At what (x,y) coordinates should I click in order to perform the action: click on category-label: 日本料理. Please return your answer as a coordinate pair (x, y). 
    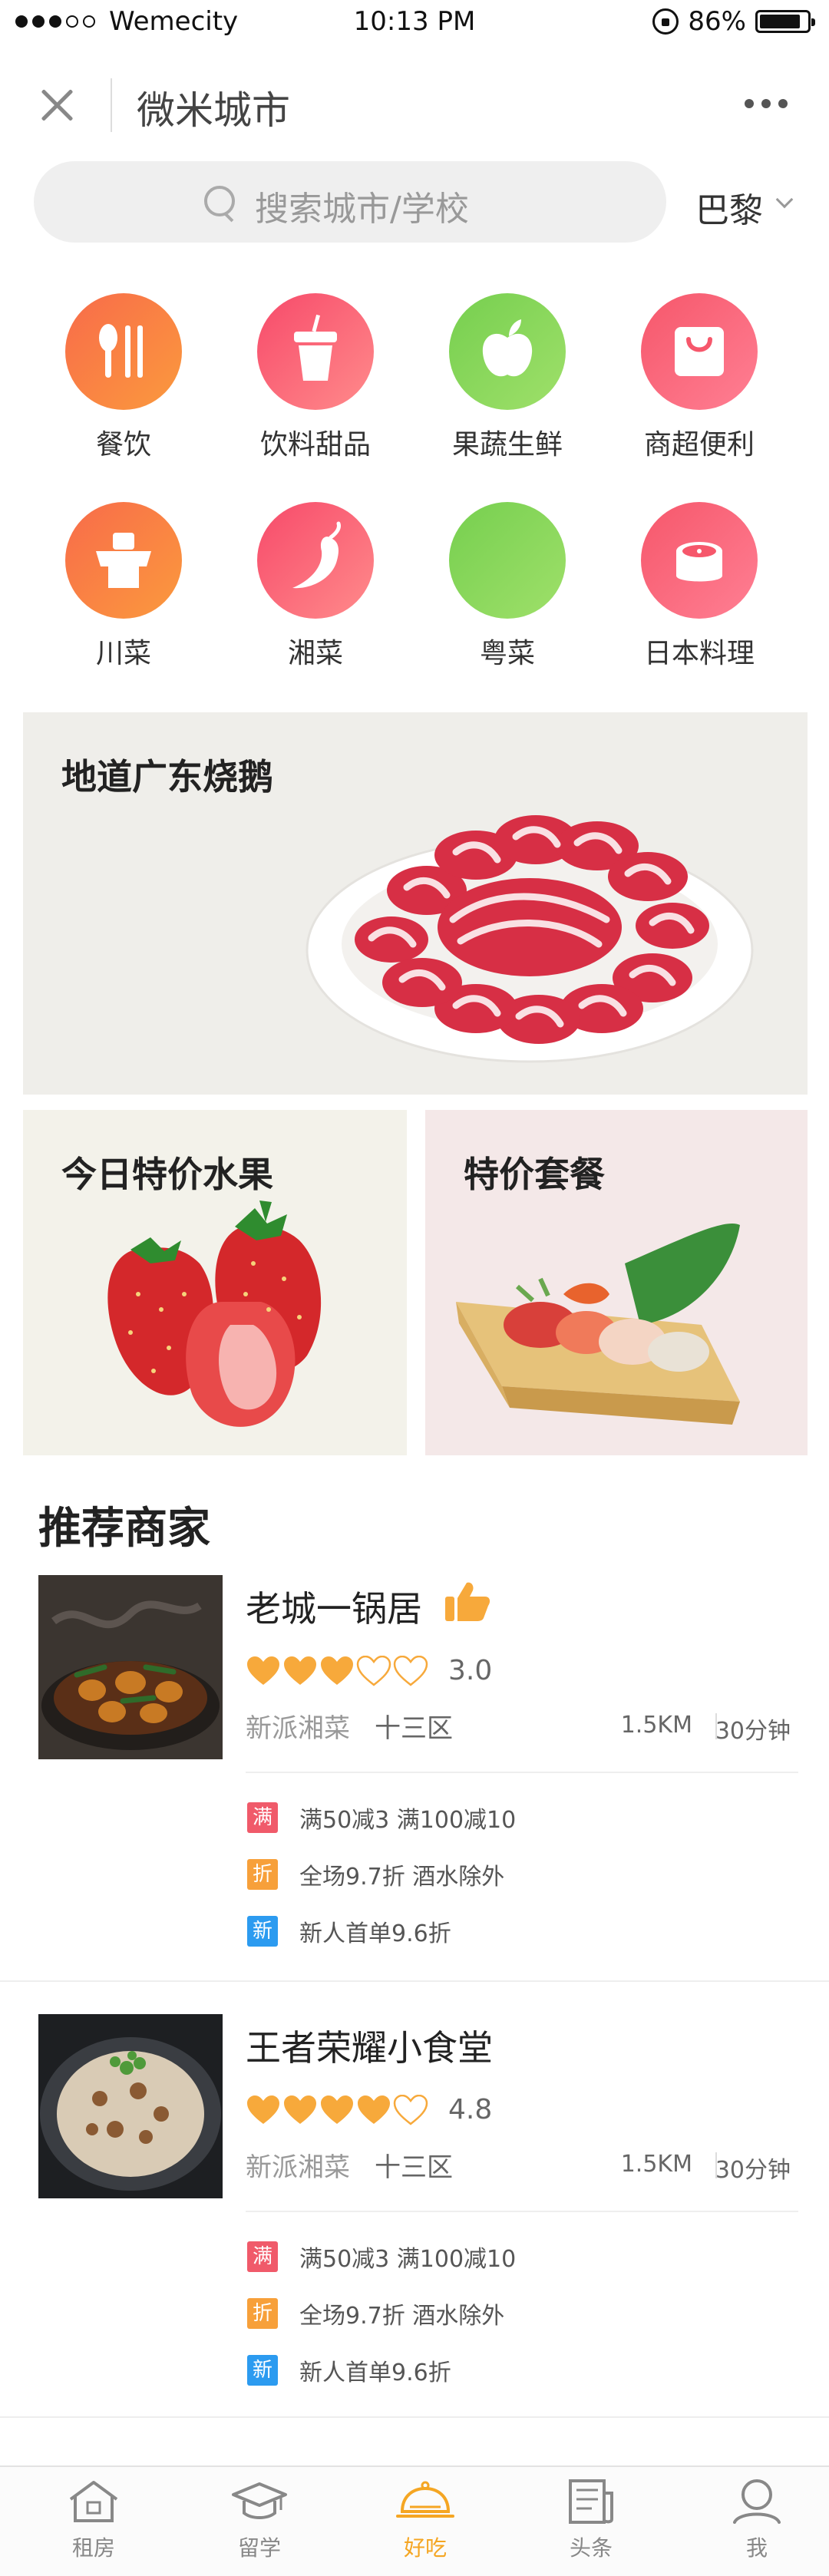
    Looking at the image, I should click on (699, 653).